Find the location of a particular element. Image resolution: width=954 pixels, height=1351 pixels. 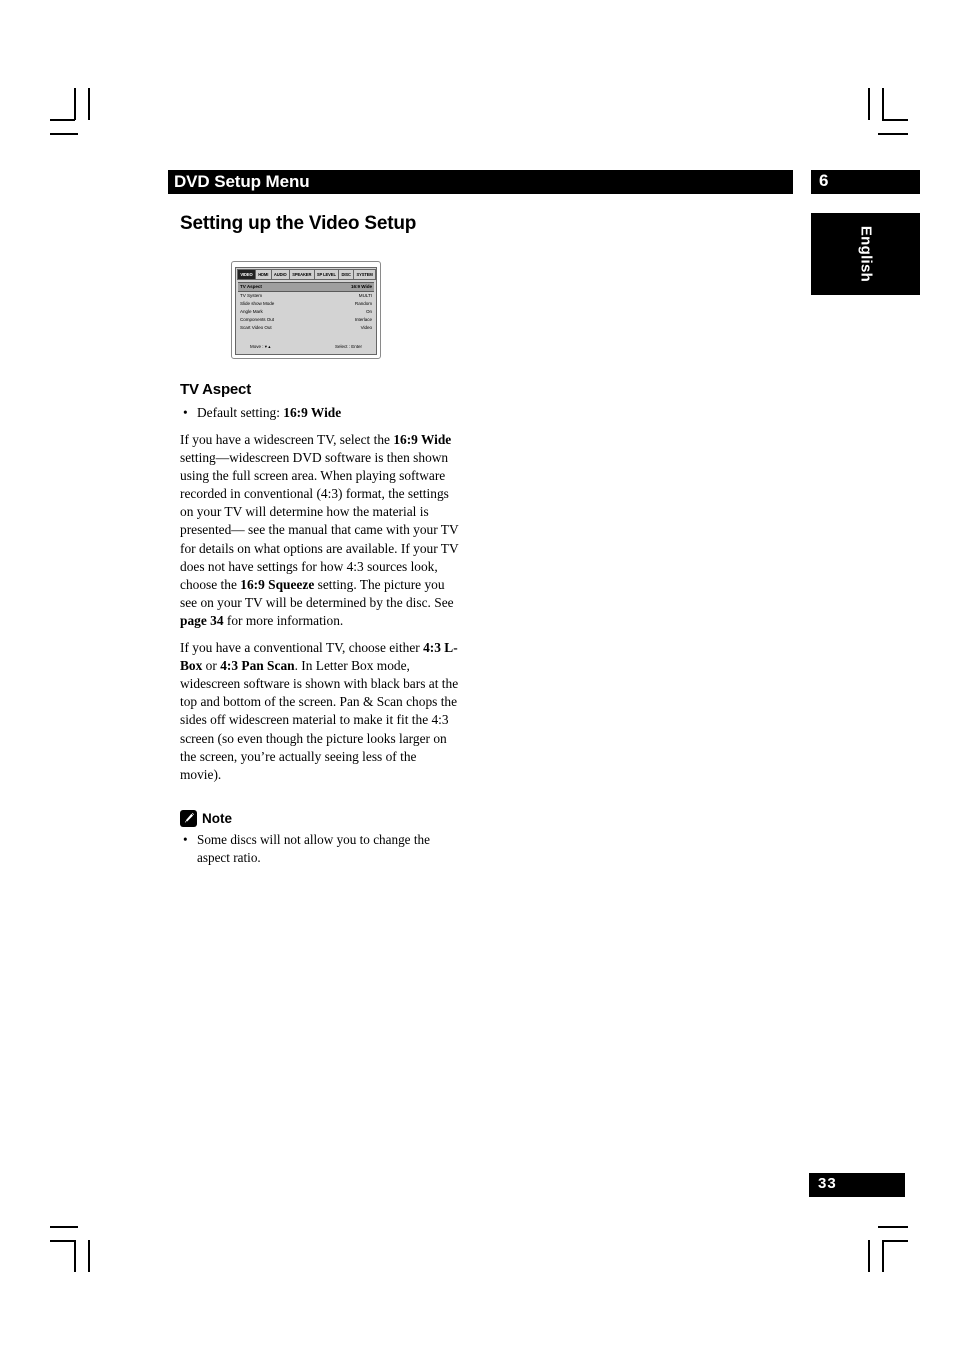

para2-bold-4-3-pan-scan: 4:3 Pan Scan is located at coordinates (257, 666).